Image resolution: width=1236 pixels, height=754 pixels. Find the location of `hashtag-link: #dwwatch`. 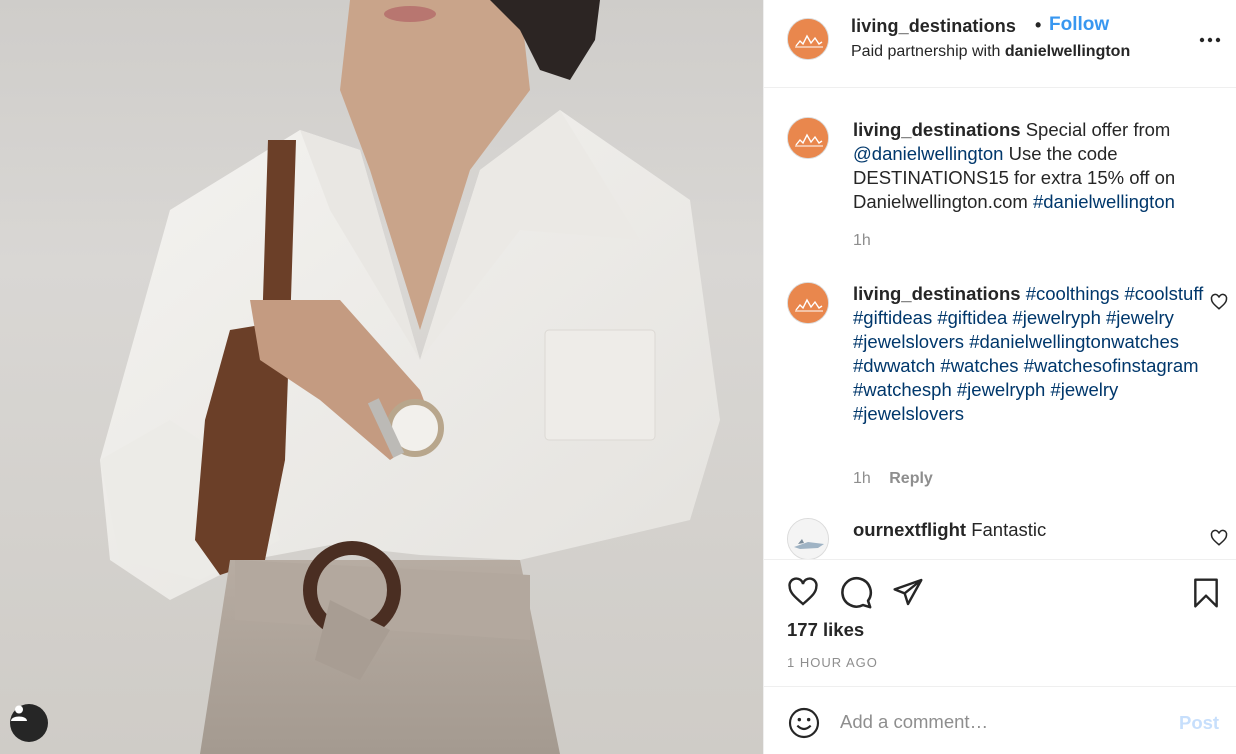

hashtag-link: #dwwatch is located at coordinates (894, 365).